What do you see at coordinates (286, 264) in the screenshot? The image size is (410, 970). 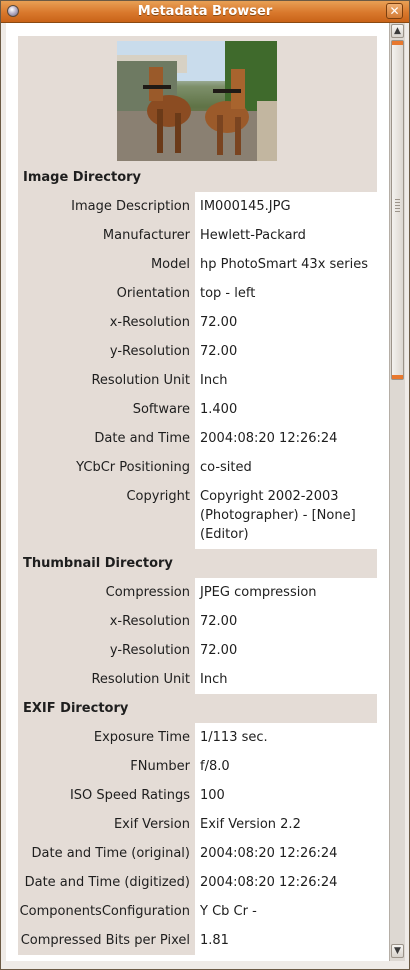 I see `metadata-value: hp PhotoSmart 43x series` at bounding box center [286, 264].